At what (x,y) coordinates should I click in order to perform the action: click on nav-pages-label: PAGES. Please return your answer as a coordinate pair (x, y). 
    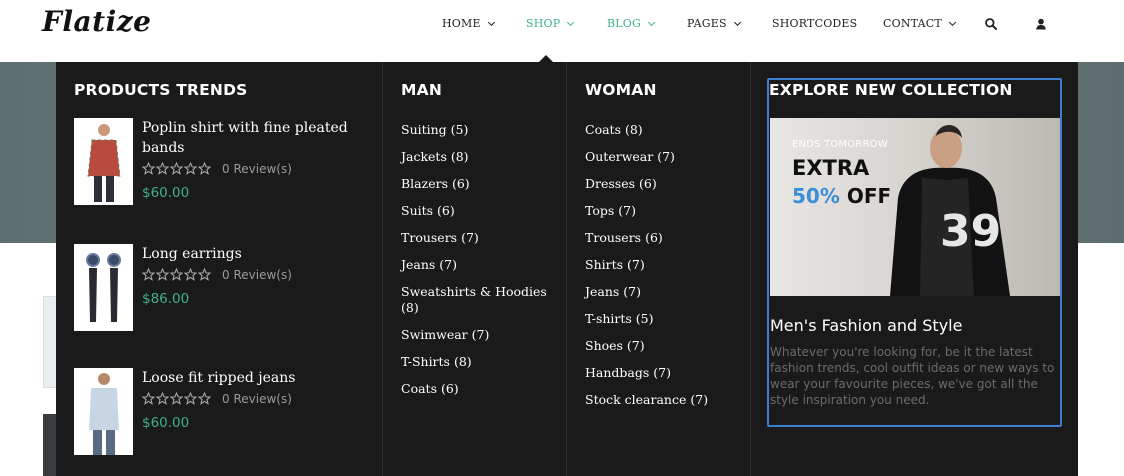
    Looking at the image, I should click on (707, 23).